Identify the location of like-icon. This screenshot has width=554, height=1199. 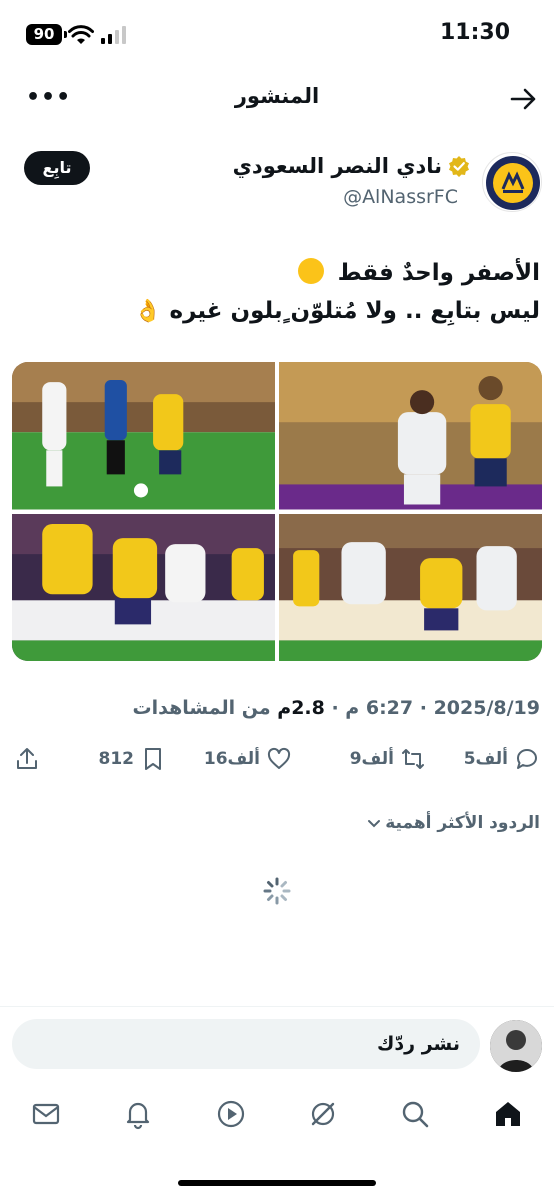
(279, 758).